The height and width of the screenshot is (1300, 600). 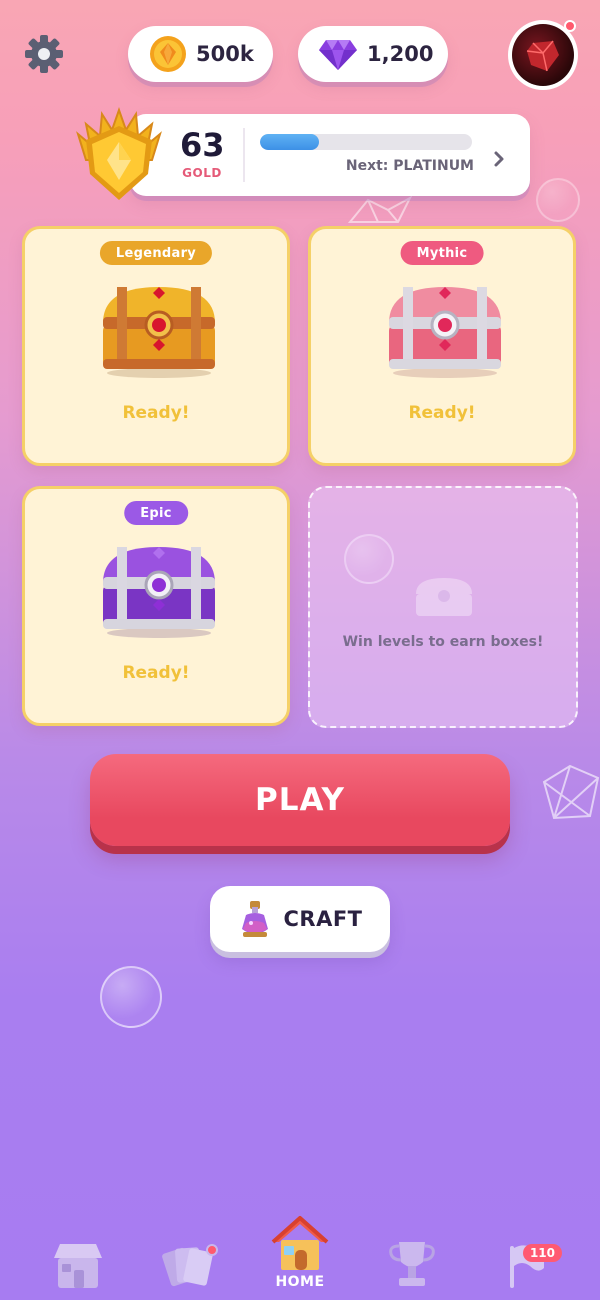 What do you see at coordinates (212, 1250) in the screenshot?
I see `cards-notification-dot` at bounding box center [212, 1250].